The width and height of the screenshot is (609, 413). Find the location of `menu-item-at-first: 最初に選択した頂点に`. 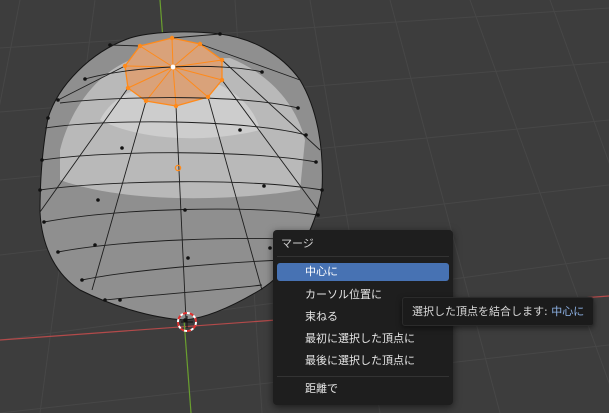

menu-item-at-first: 最初に選択した頂点に is located at coordinates (363, 339).